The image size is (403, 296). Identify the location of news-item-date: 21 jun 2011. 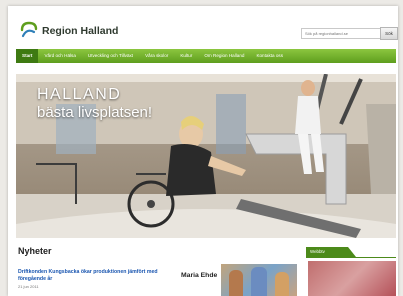
(28, 286).